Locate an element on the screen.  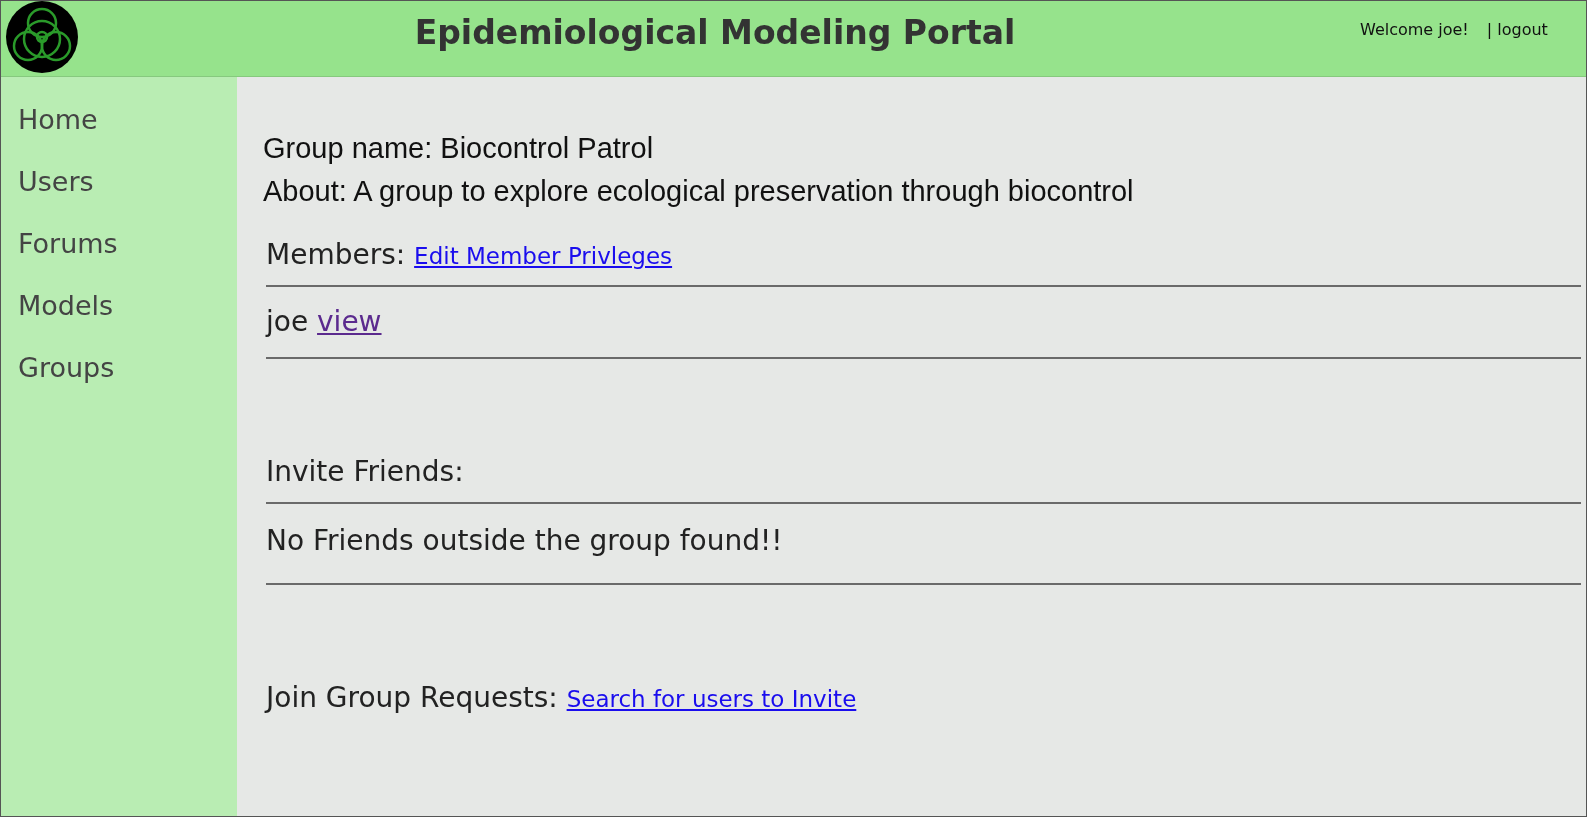
nav-link: Forums is located at coordinates (59, 260).